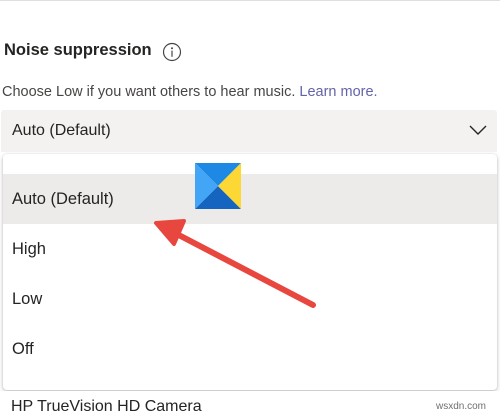 The image size is (500, 416). What do you see at coordinates (250, 394) in the screenshot?
I see `camera-label-overlap` at bounding box center [250, 394].